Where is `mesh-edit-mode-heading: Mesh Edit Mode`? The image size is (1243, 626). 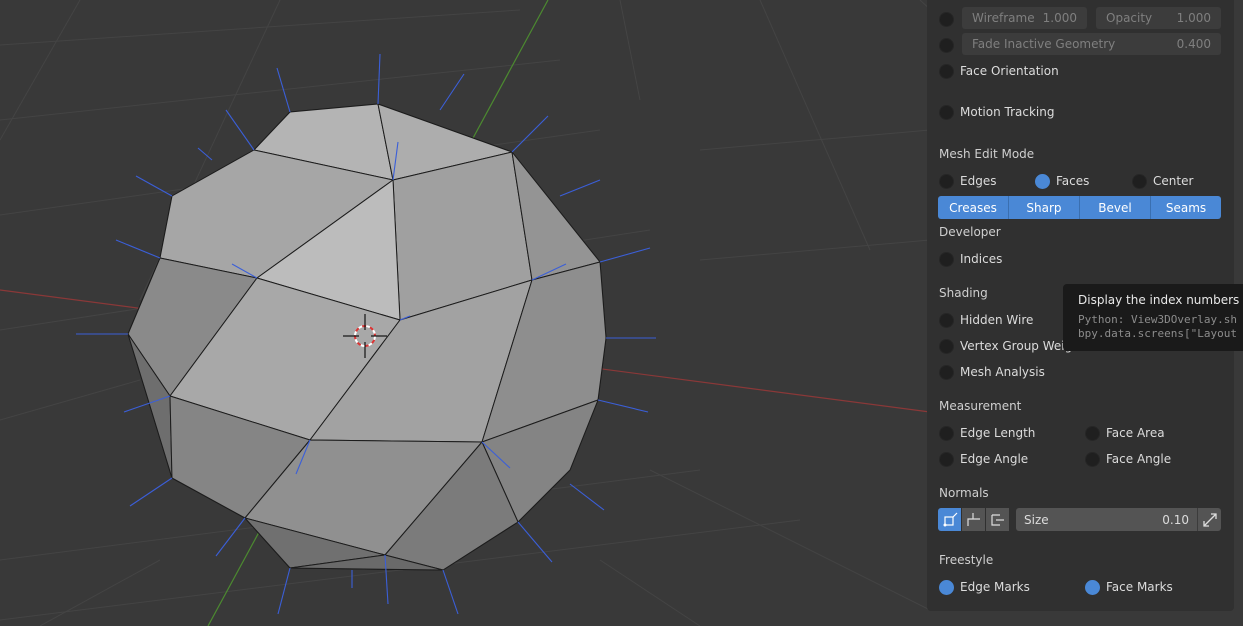 mesh-edit-mode-heading: Mesh Edit Mode is located at coordinates (987, 154).